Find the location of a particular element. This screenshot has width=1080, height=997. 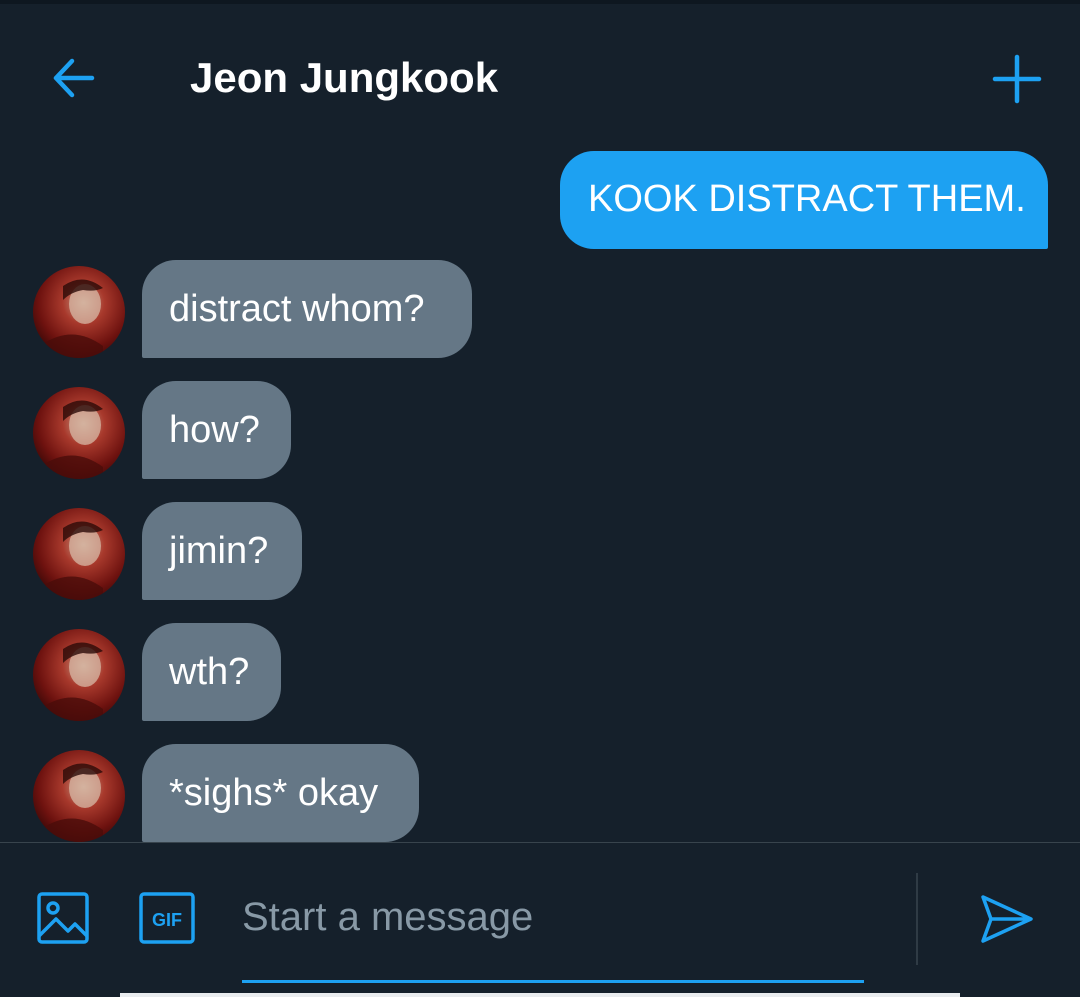

message-text: how? is located at coordinates (214, 430).